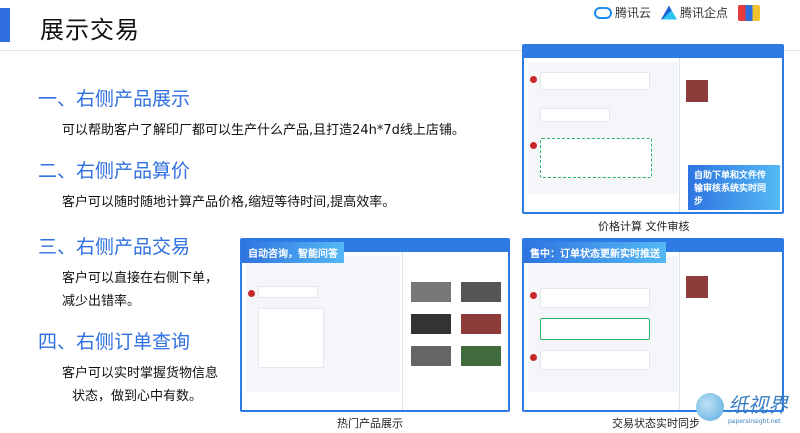 The image size is (800, 433). I want to click on section-line: 可以帮助客户了解印厂都可以生产什么产品,且打造24h*7d线上店铺。, so click(263, 130).